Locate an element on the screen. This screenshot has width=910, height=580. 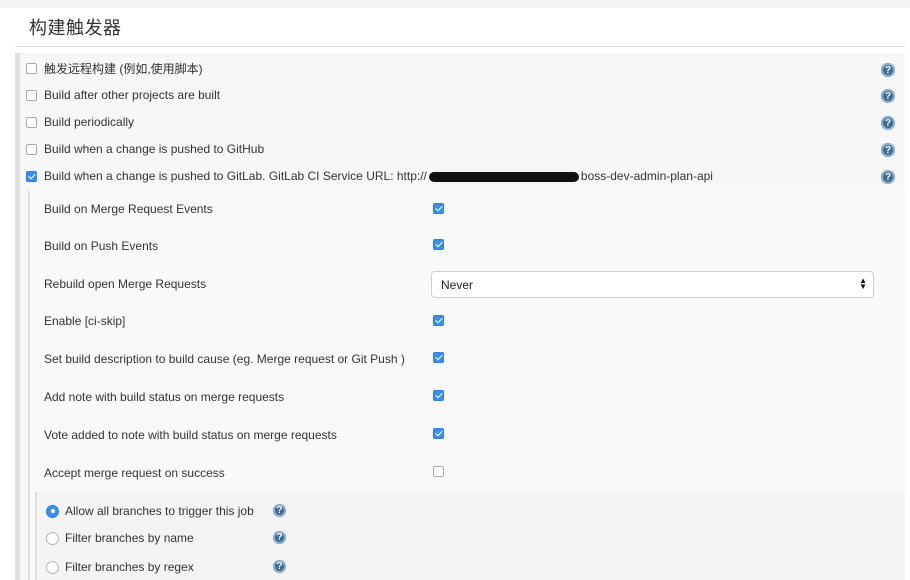
radio-allow-all-branches: Allow all branches to trigger this job is located at coordinates (150, 511).